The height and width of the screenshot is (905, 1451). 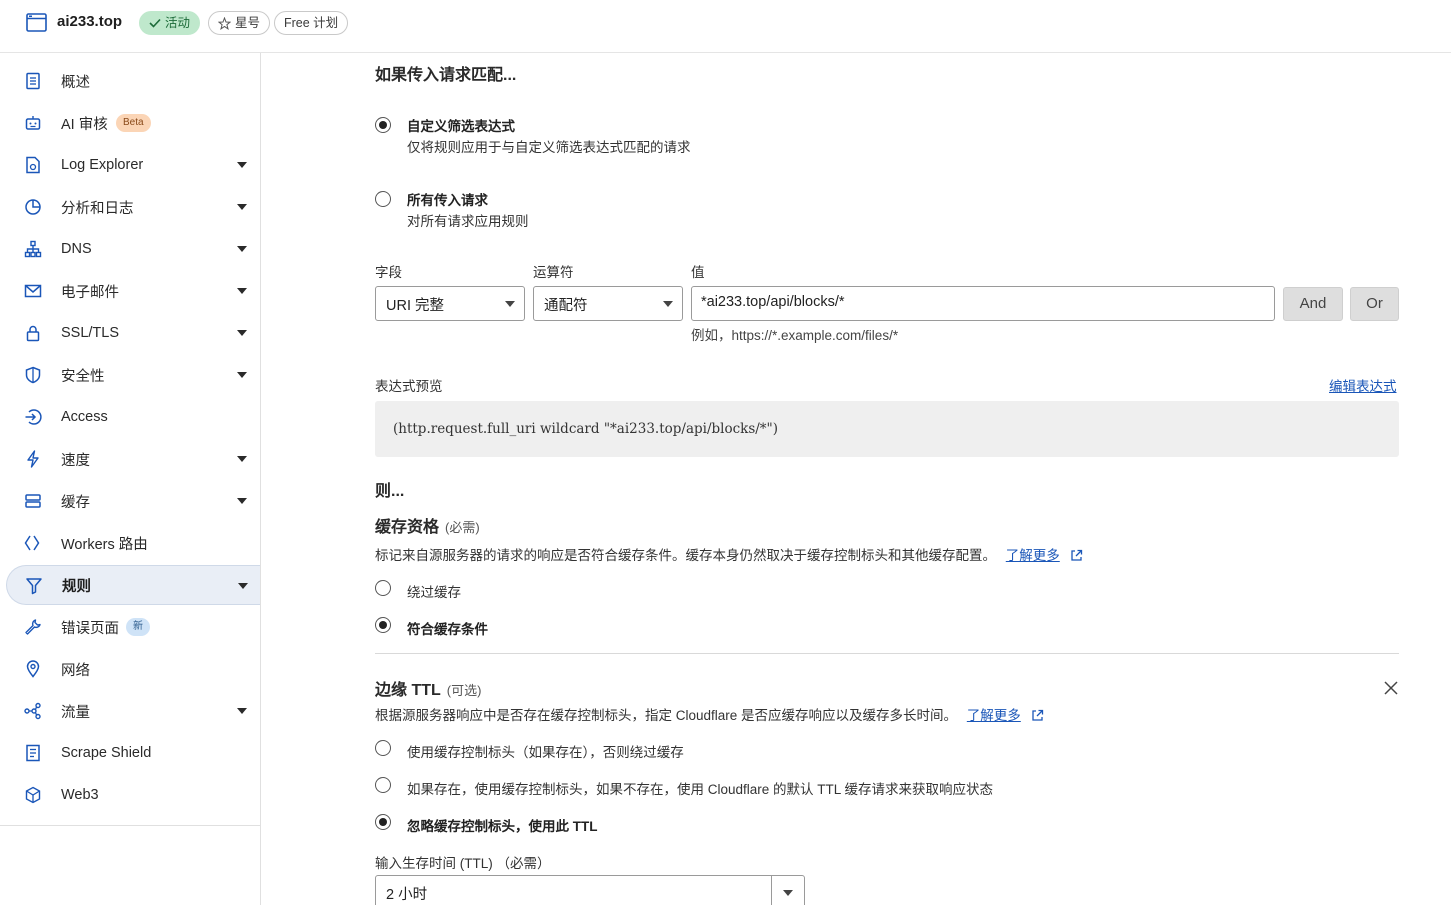 I want to click on sidebar-item-error-pages: 错误页面 新, so click(x=133, y=627).